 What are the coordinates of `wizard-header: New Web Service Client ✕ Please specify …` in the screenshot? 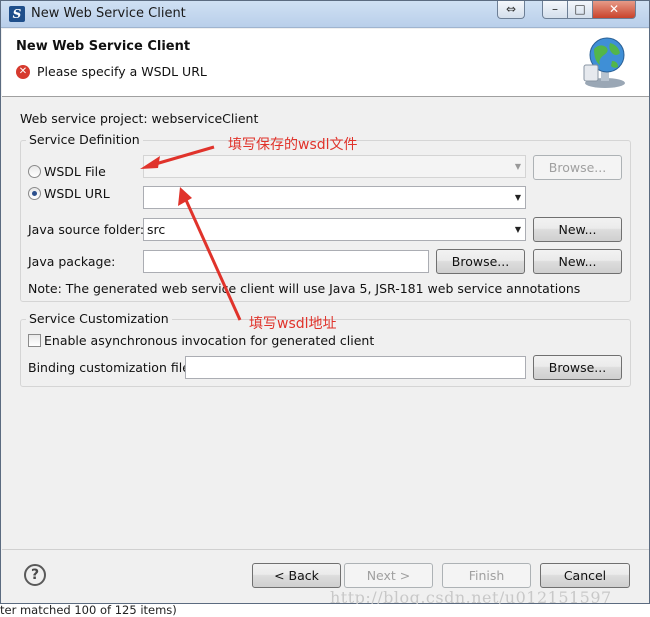 It's located at (325, 63).